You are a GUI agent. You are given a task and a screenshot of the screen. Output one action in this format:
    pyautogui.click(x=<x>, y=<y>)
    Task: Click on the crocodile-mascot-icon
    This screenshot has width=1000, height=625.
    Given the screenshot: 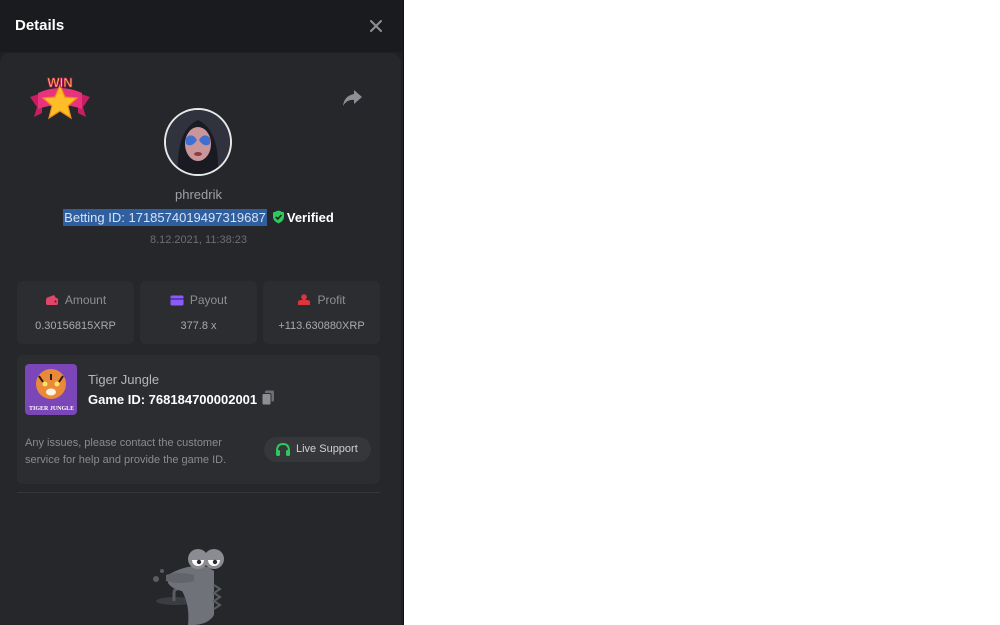 What is the action you would take?
    pyautogui.click(x=188, y=587)
    